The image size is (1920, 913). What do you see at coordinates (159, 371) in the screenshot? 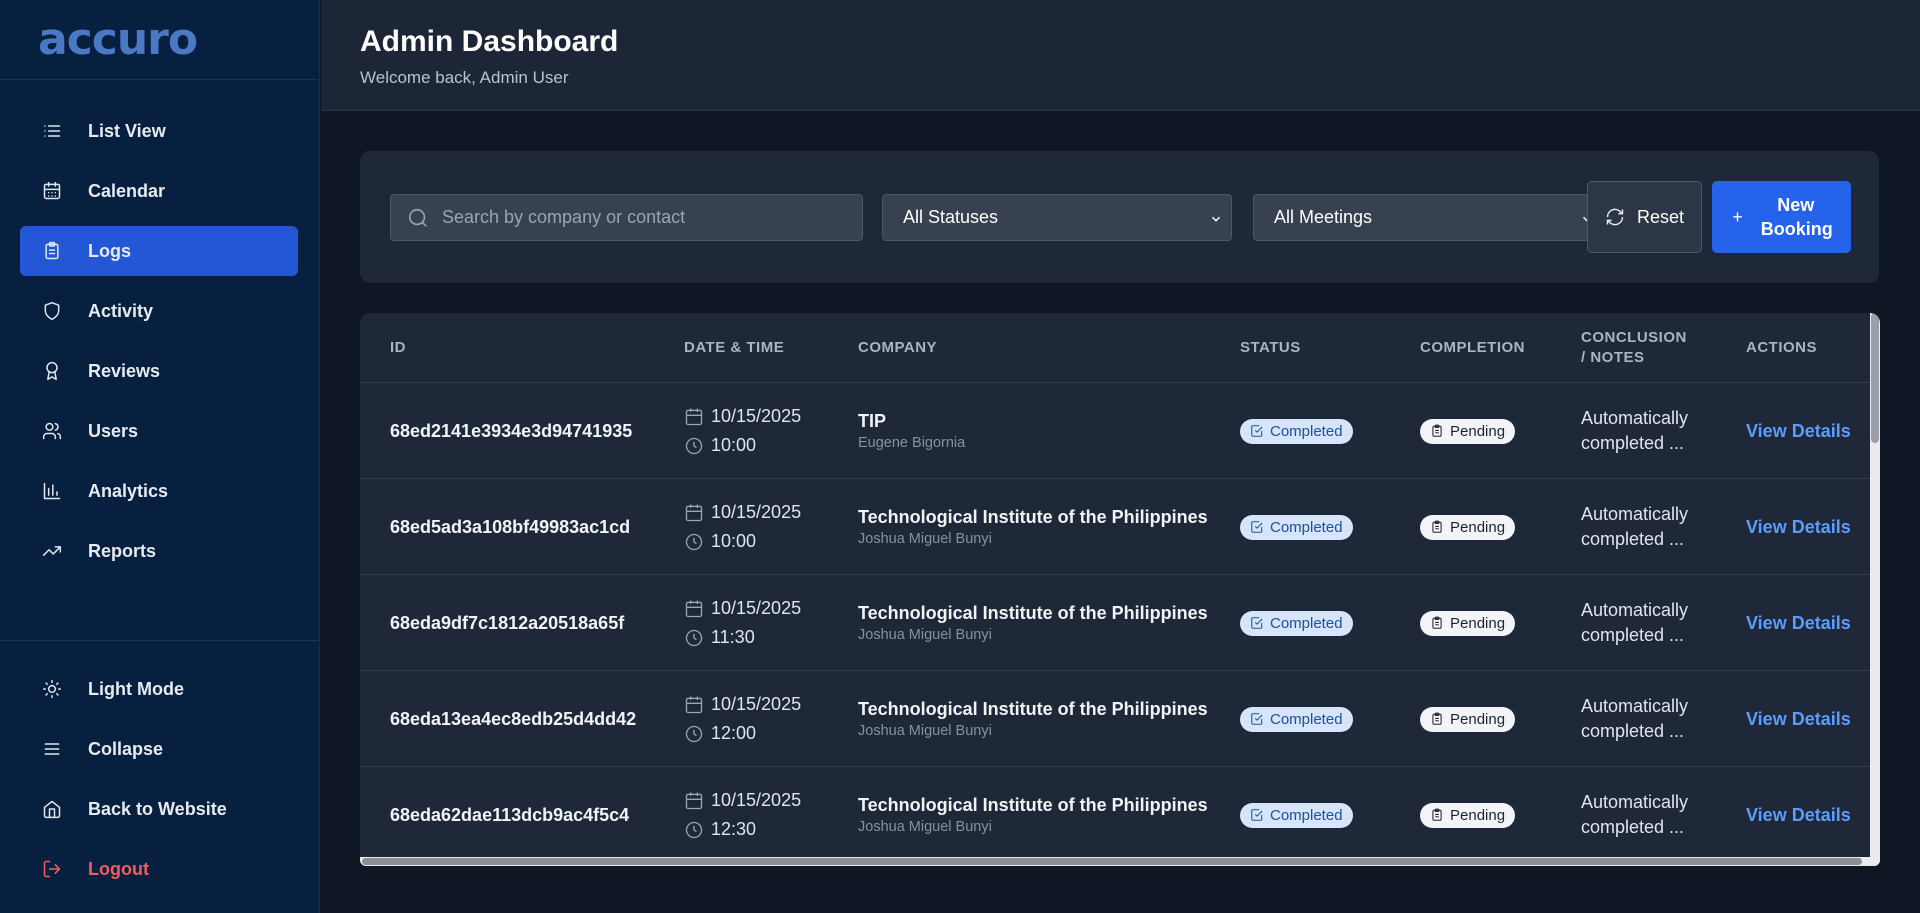
I see `sidebar-item-reviews: Reviews` at bounding box center [159, 371].